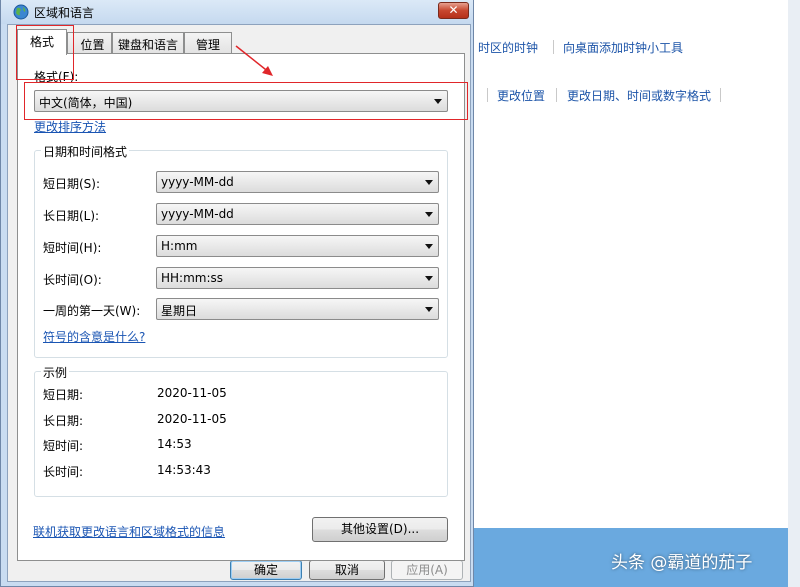 The image size is (800, 587). Describe the element at coordinates (254, 60) in the screenshot. I see `annotation-arrow` at that location.